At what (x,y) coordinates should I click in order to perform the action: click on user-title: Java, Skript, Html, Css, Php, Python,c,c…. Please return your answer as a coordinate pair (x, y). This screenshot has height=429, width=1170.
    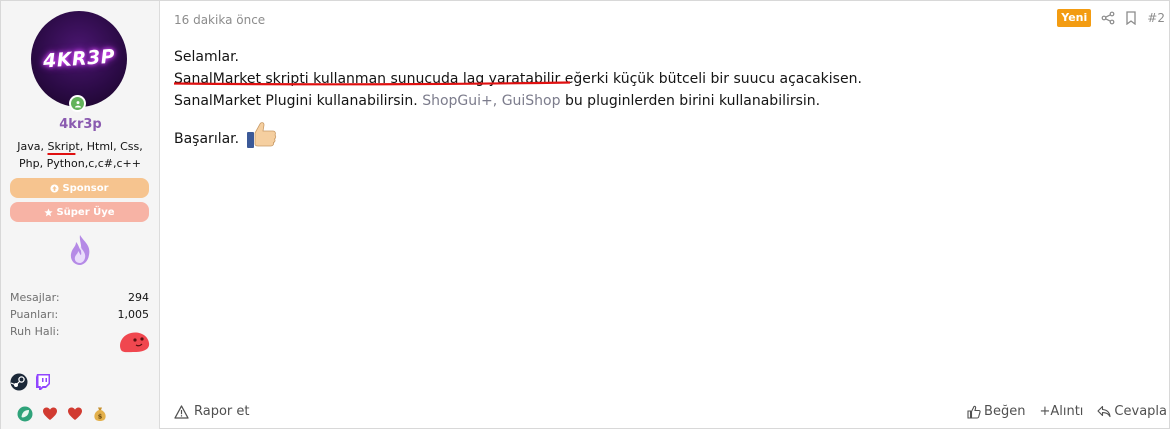
    Looking at the image, I should click on (80, 155).